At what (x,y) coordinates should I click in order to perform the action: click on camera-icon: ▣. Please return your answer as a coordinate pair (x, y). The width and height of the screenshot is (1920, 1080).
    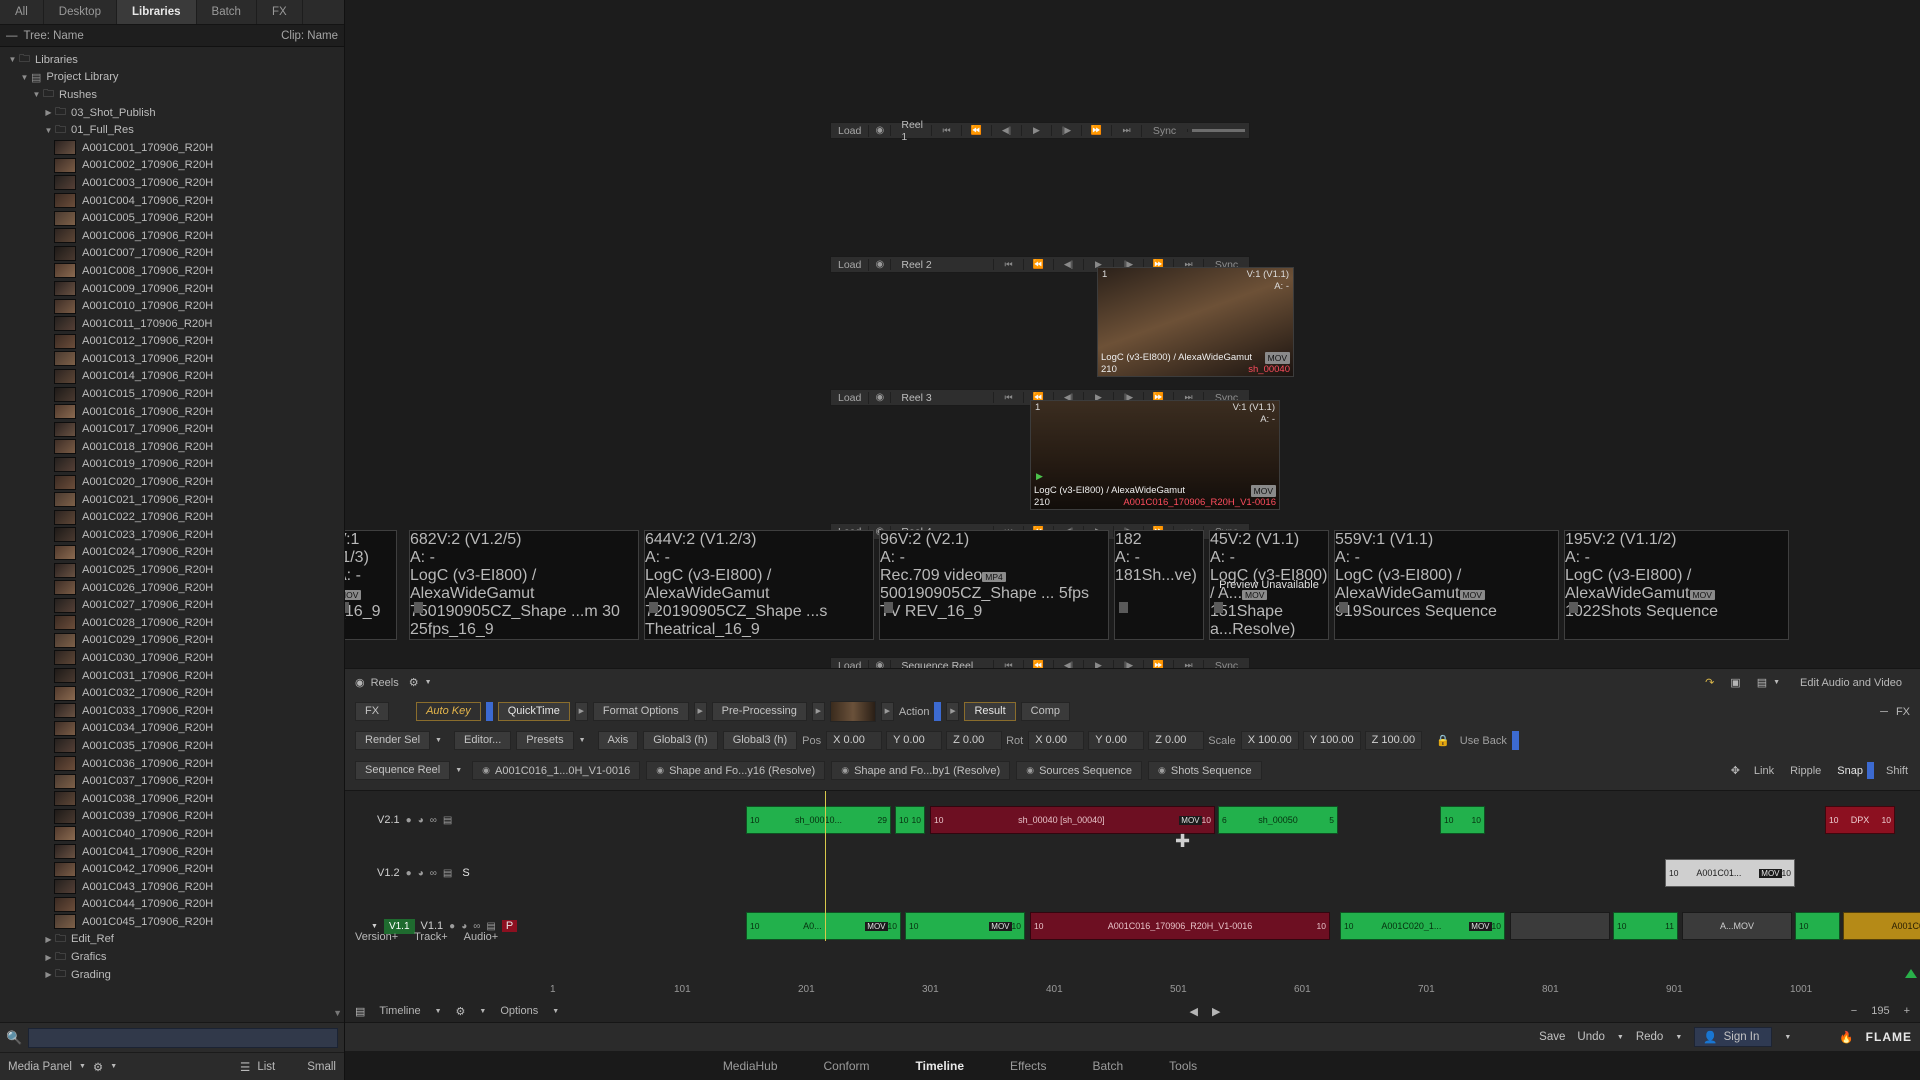
    Looking at the image, I should click on (1735, 682).